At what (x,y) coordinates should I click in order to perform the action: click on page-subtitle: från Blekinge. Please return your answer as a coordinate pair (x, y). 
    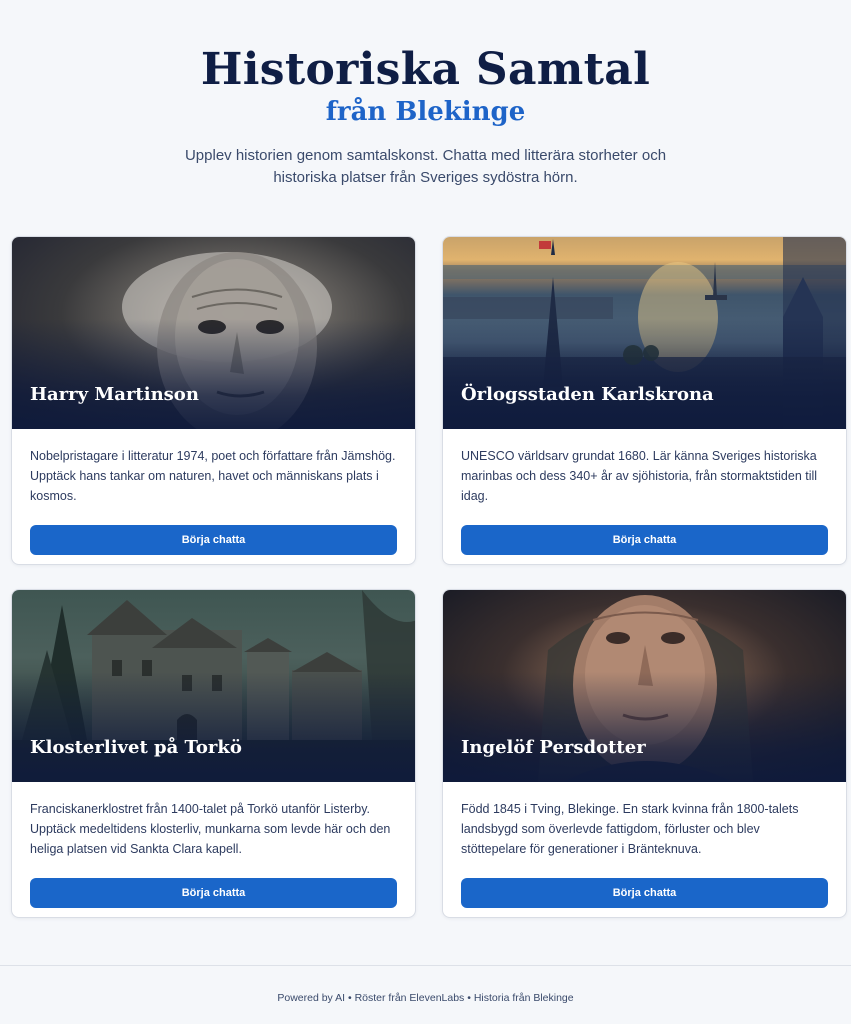
    Looking at the image, I should click on (425, 112).